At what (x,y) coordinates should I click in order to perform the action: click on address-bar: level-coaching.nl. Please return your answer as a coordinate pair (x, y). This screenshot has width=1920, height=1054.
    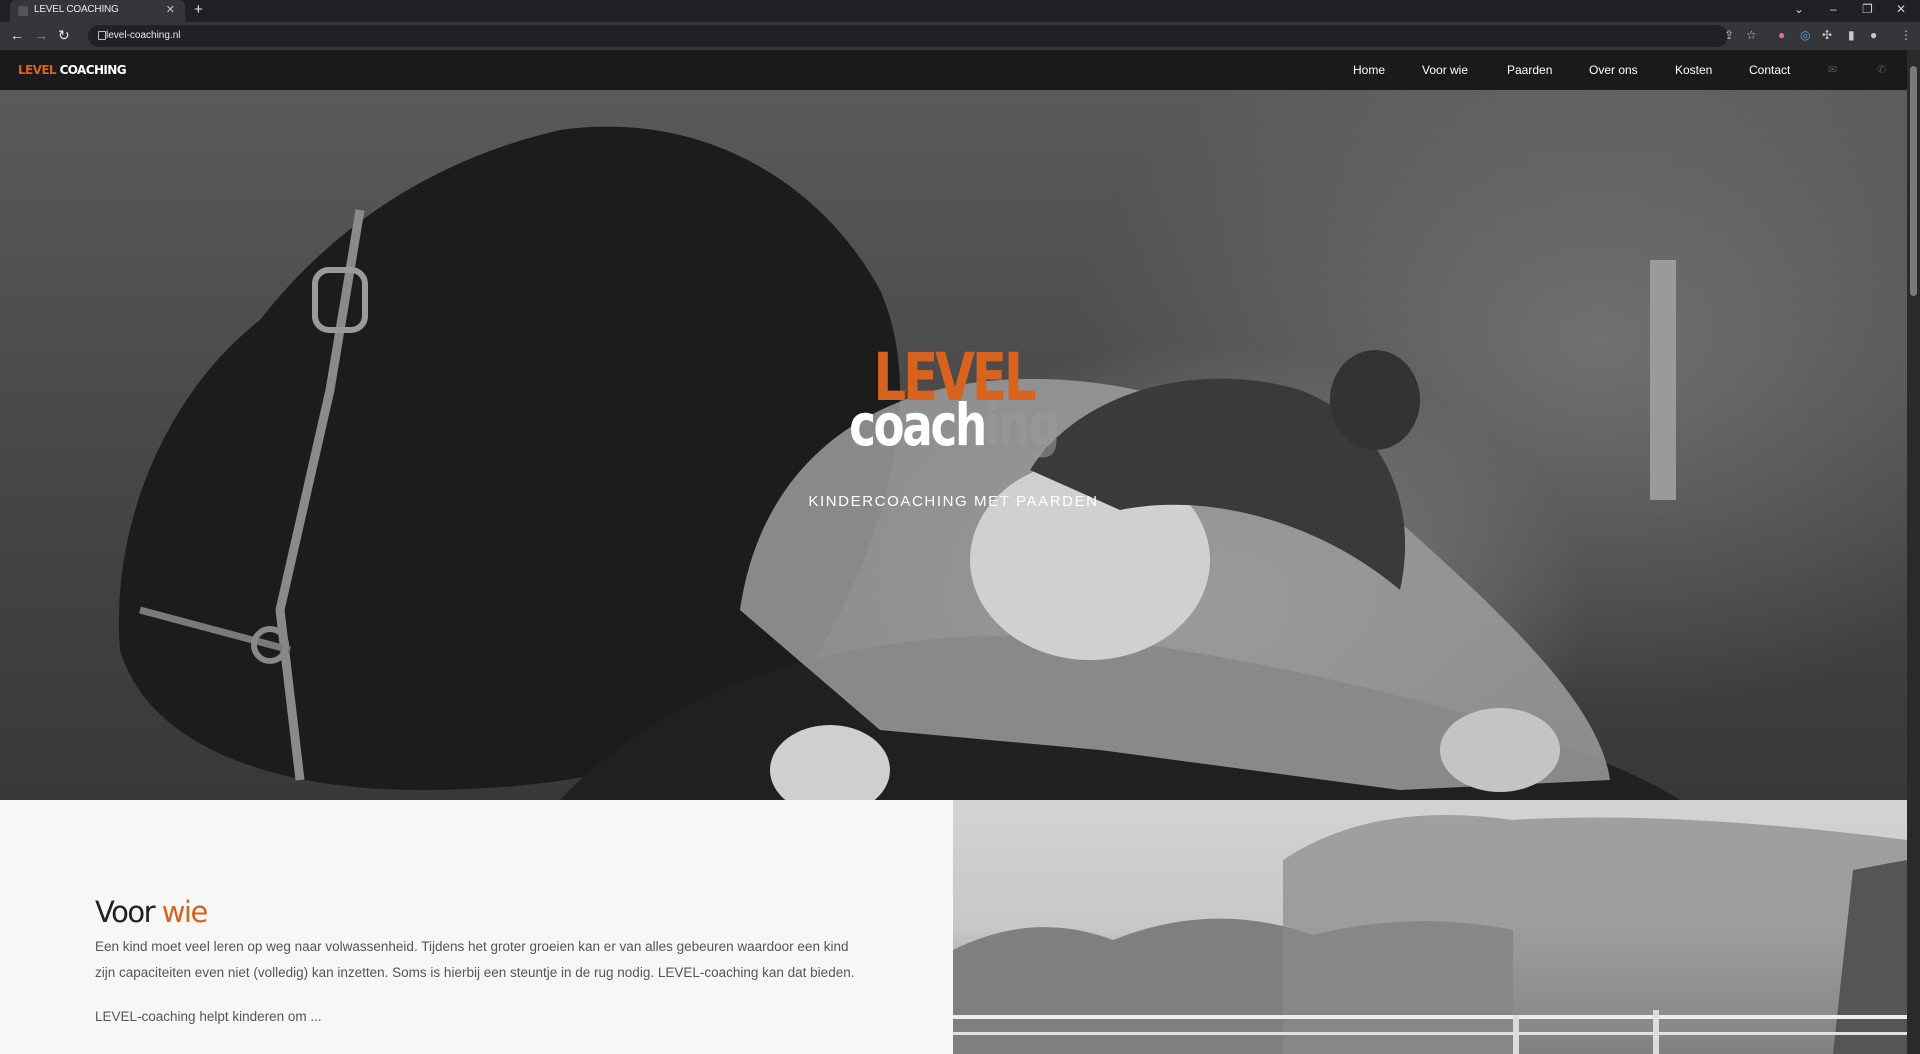
    Looking at the image, I should click on (908, 36).